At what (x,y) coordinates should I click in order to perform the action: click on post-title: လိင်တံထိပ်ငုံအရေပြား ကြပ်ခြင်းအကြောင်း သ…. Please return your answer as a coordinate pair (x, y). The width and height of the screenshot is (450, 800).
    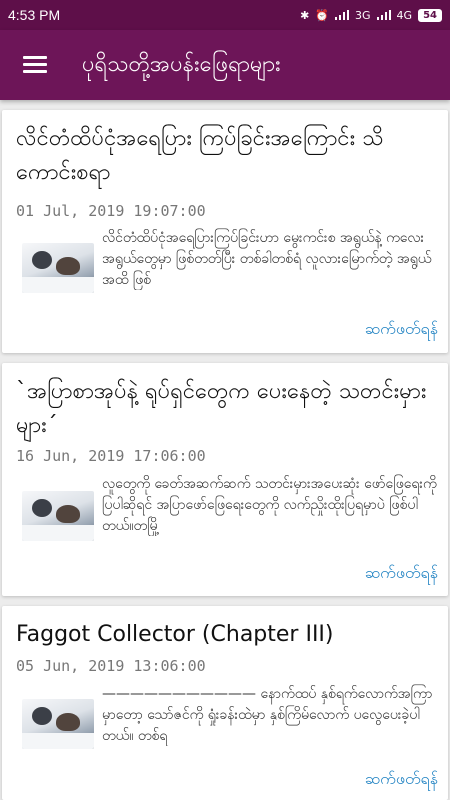
    Looking at the image, I should click on (227, 156).